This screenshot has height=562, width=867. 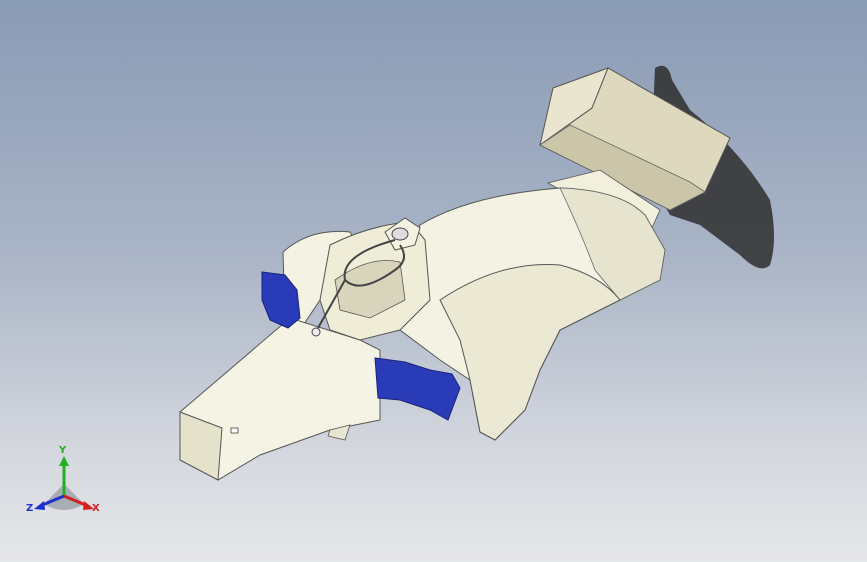 What do you see at coordinates (316, 332) in the screenshot?
I see `halo-mount` at bounding box center [316, 332].